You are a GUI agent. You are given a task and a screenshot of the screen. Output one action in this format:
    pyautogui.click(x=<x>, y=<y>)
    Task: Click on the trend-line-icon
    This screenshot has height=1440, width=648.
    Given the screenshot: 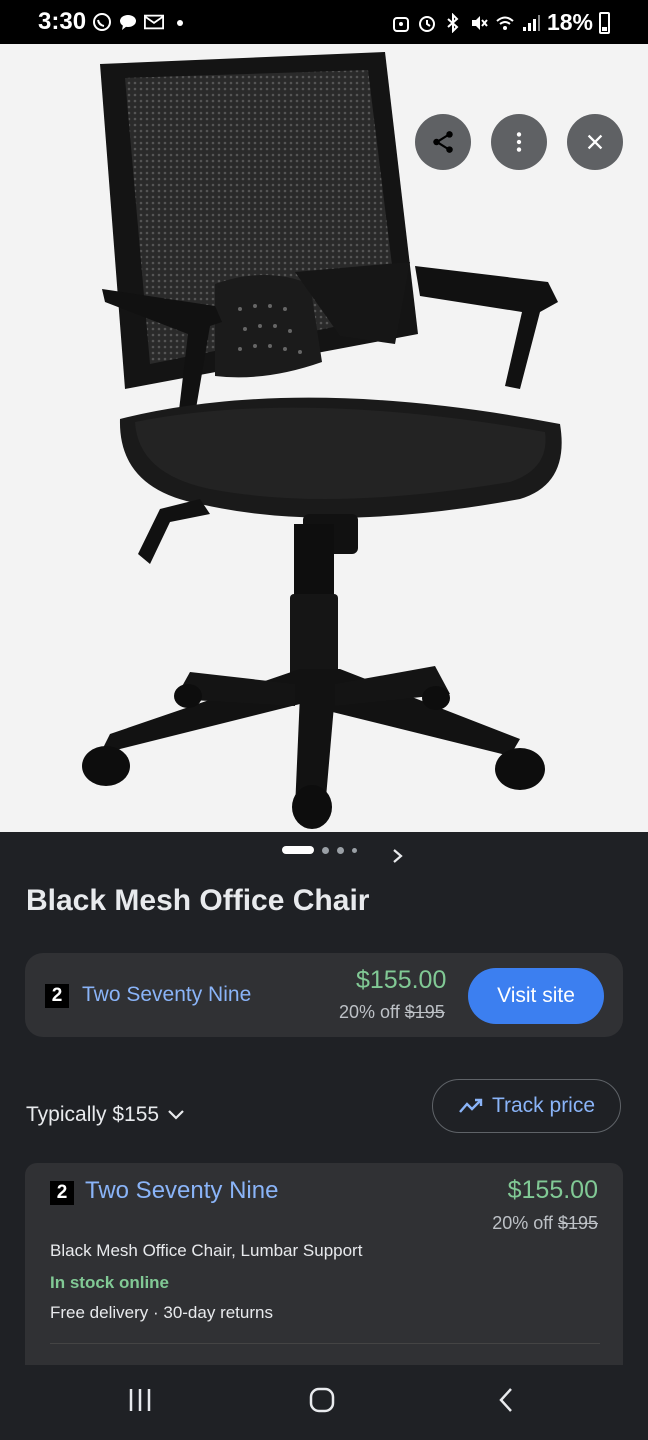 What is the action you would take?
    pyautogui.click(x=471, y=1105)
    